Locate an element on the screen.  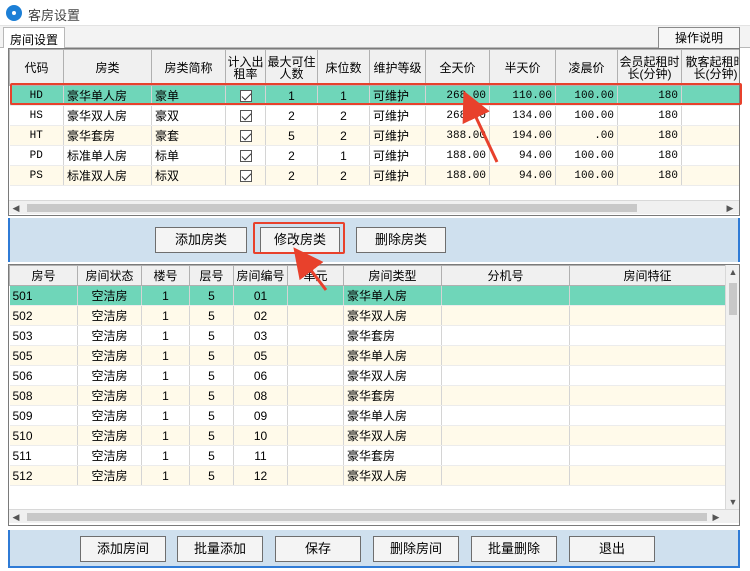
cell-half-day: 94.00 is located at coordinates (522, 175).